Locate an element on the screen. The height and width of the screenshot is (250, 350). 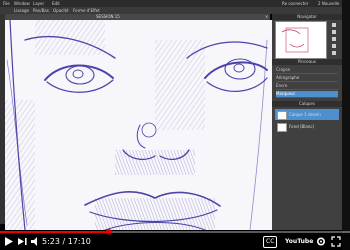
reset-view-icon is located at coordinates (334, 53).